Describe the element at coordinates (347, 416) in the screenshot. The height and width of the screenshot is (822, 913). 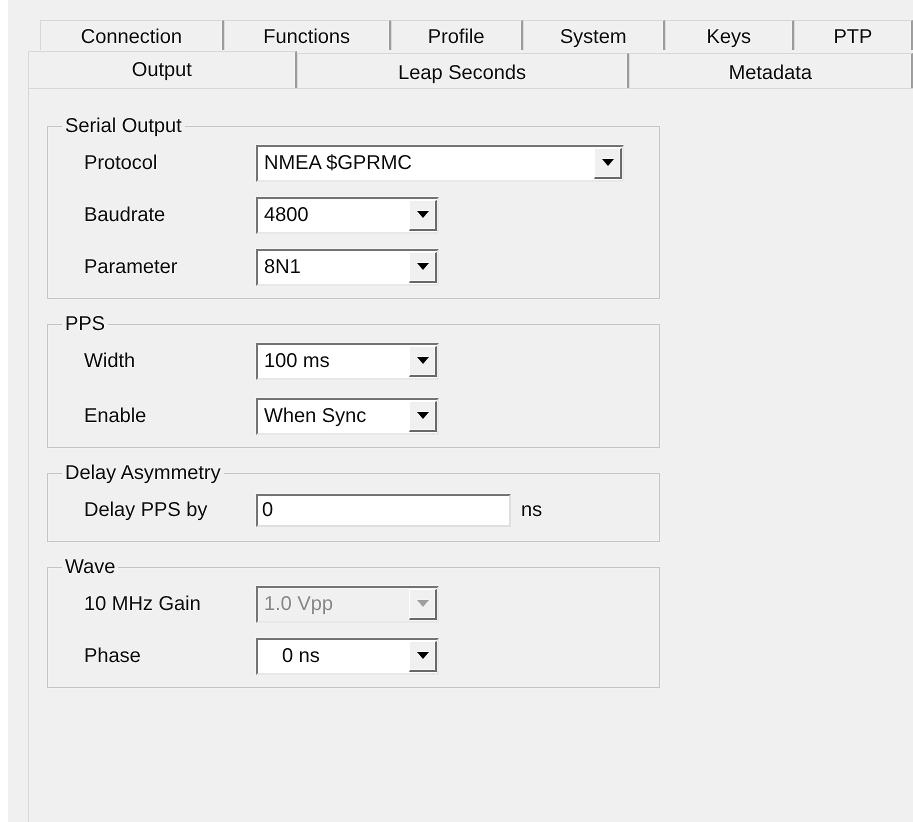
I see `dropdown: When Sync` at that location.